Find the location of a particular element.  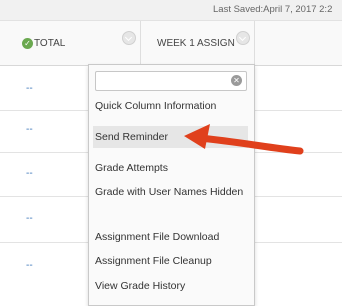

last-saved-text: Last Saved:April 7, 2017 2:2 is located at coordinates (273, 9).